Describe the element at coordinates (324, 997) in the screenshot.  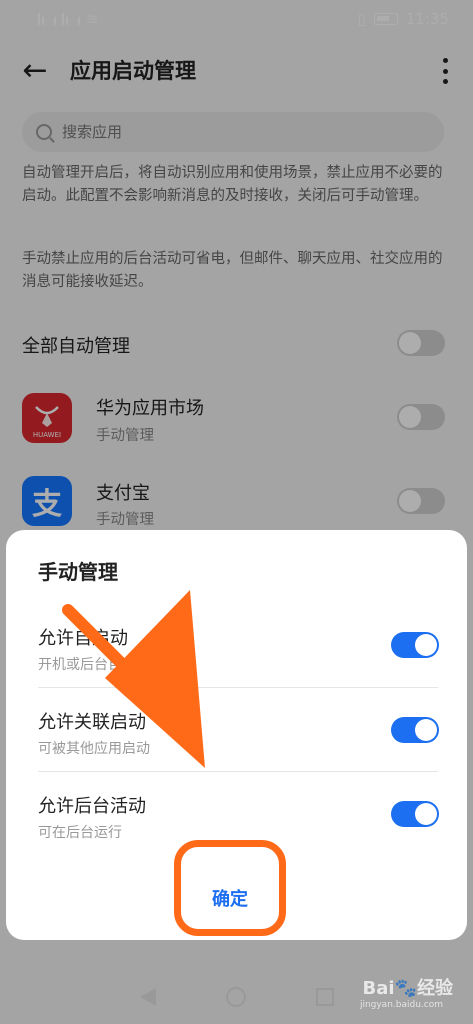
I see `nav-recent-icon` at that location.